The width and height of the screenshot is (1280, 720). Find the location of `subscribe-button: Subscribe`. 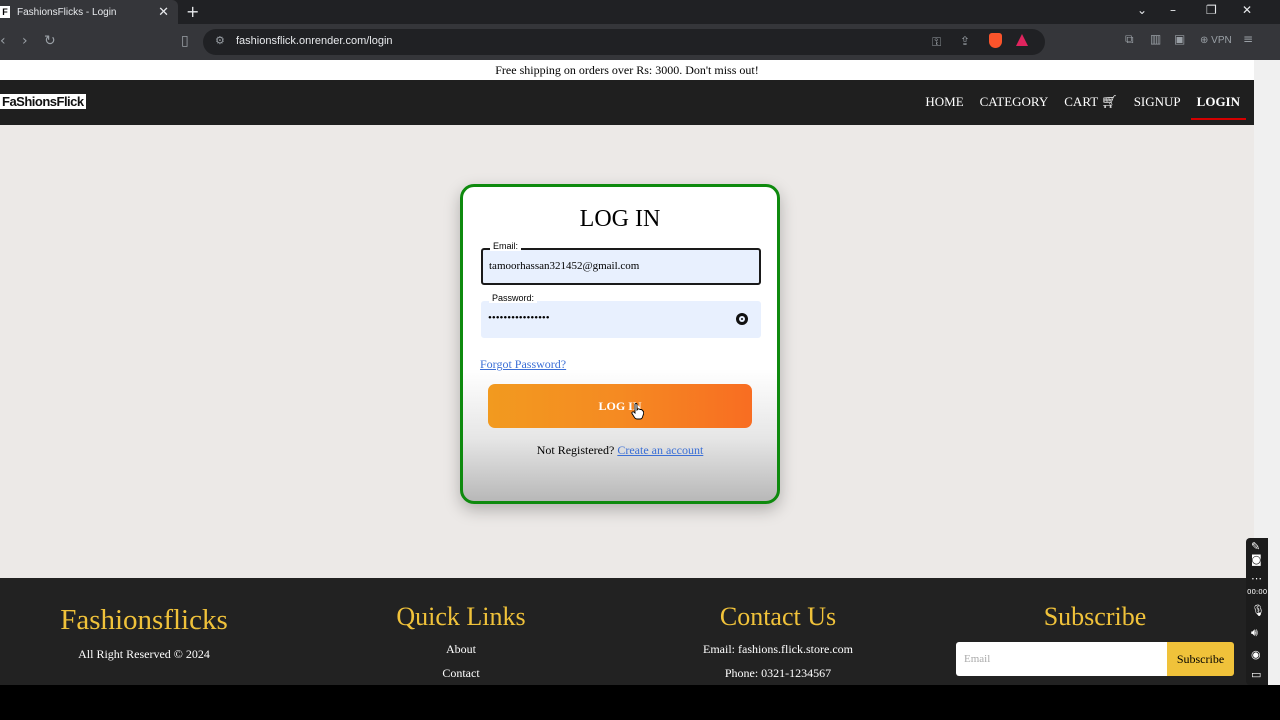

subscribe-button: Subscribe is located at coordinates (1200, 659).